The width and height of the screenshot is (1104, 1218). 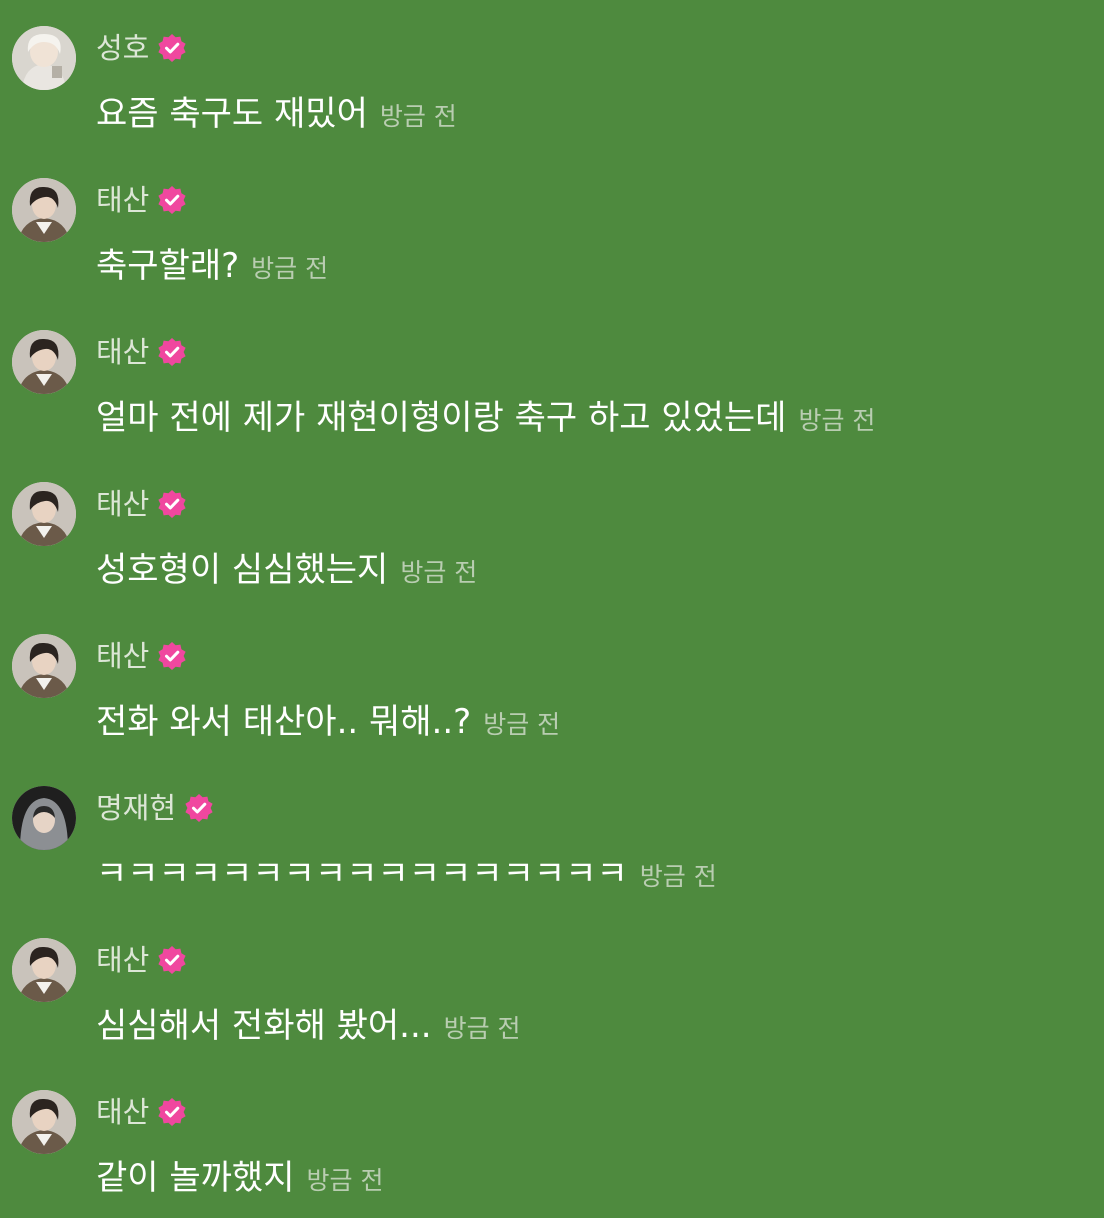 I want to click on message-text: 얼마 전에 제가 재현이형이랑 축구 하고 있었는데, so click(x=441, y=418).